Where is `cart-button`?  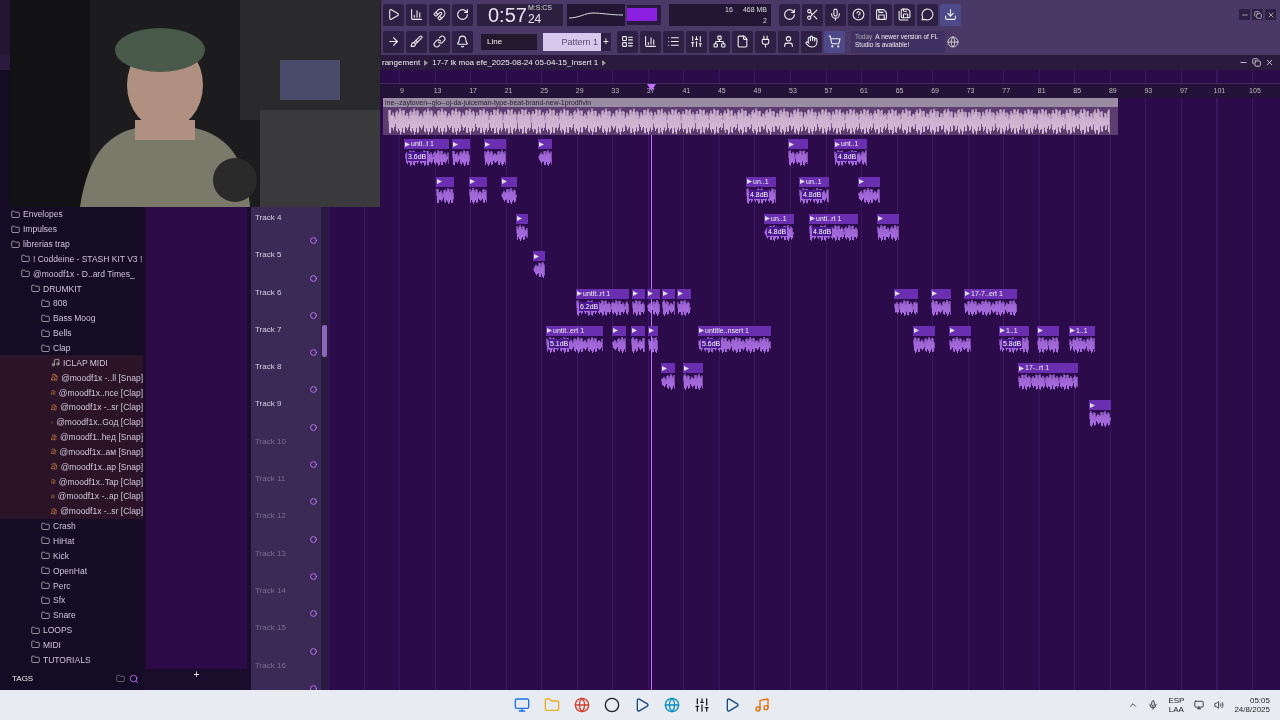
cart-button is located at coordinates (834, 41).